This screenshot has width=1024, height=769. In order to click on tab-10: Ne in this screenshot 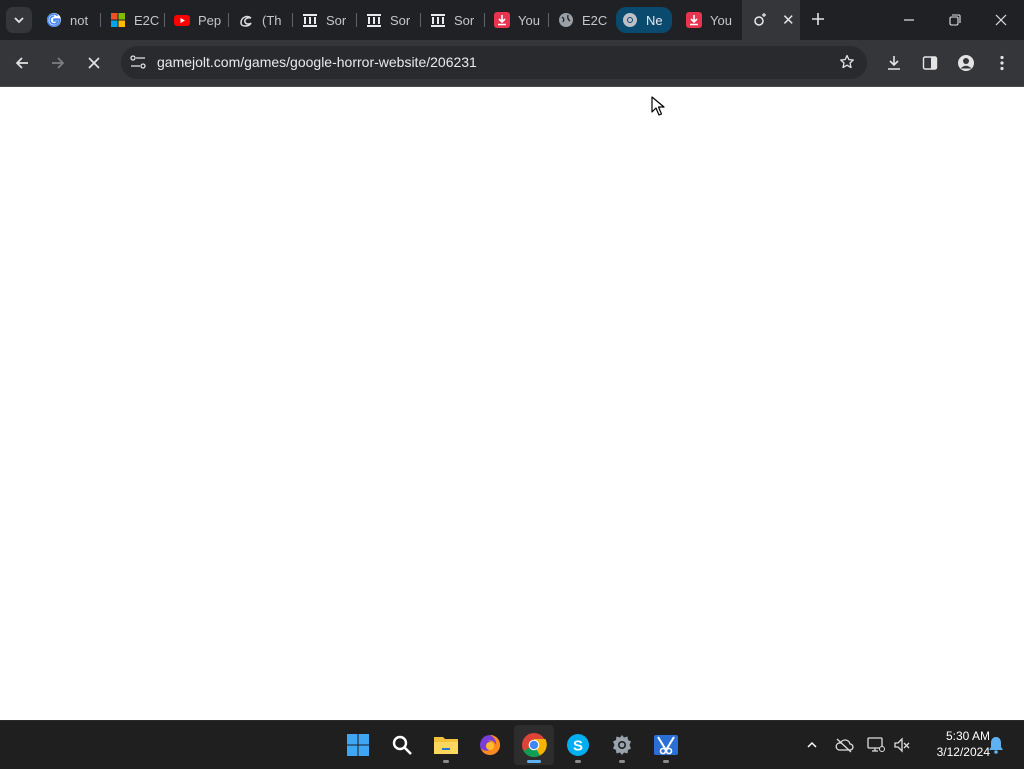, I will do `click(644, 20)`.